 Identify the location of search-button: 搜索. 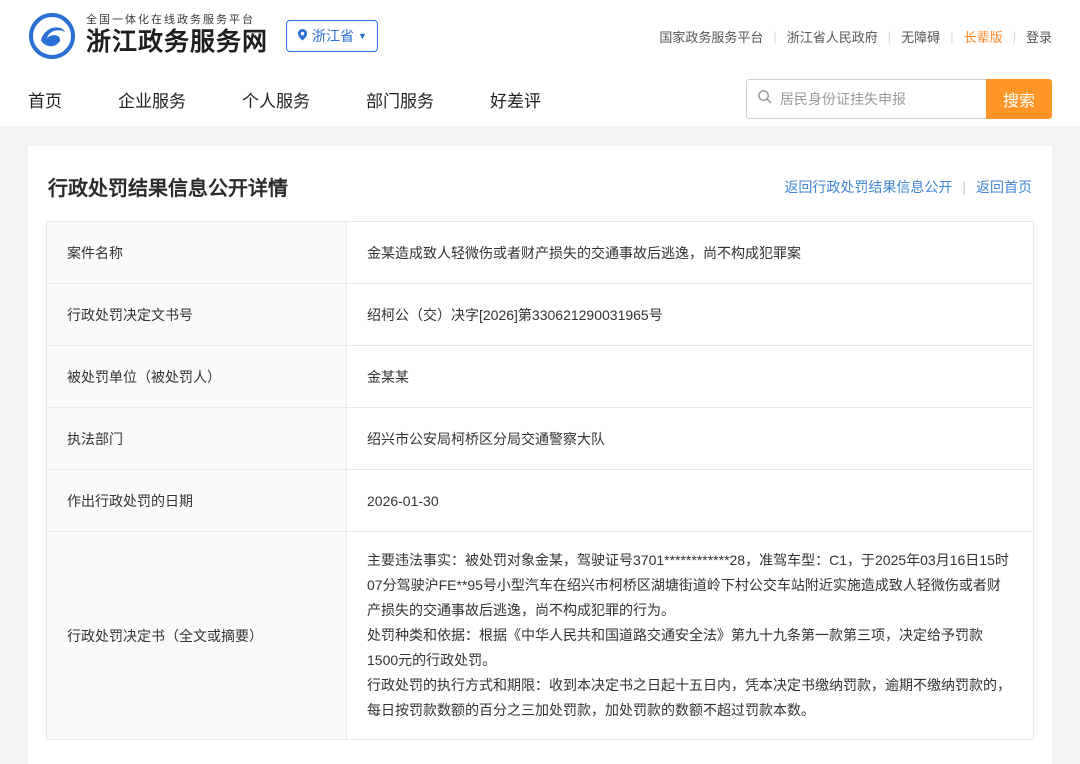
(1019, 99).